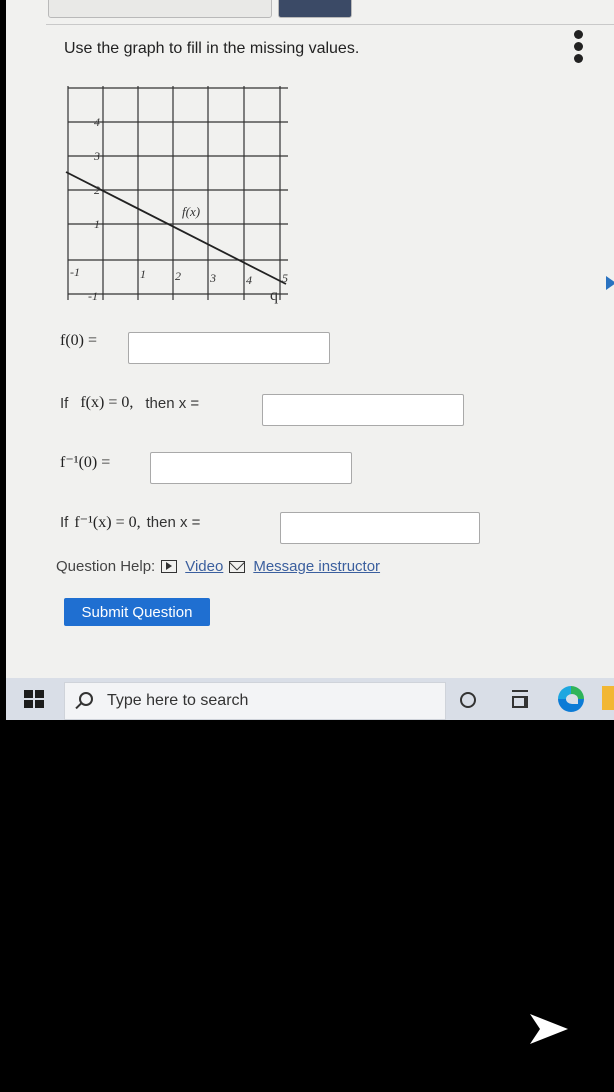  I want to click on question-2-suffix: then x =, so click(172, 403).